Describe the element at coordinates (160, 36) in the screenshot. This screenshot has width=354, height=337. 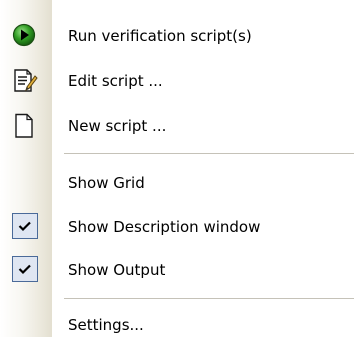
I see `menu-item-label: Run verification script(s)` at that location.